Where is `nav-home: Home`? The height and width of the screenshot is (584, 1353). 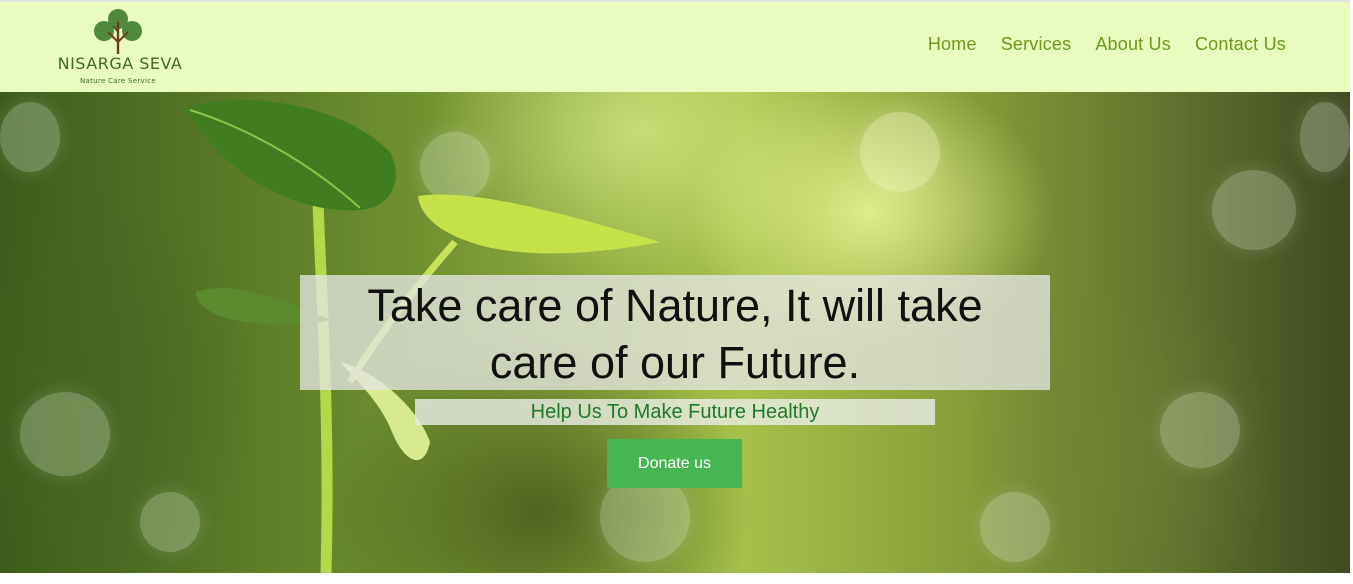
nav-home: Home is located at coordinates (952, 44).